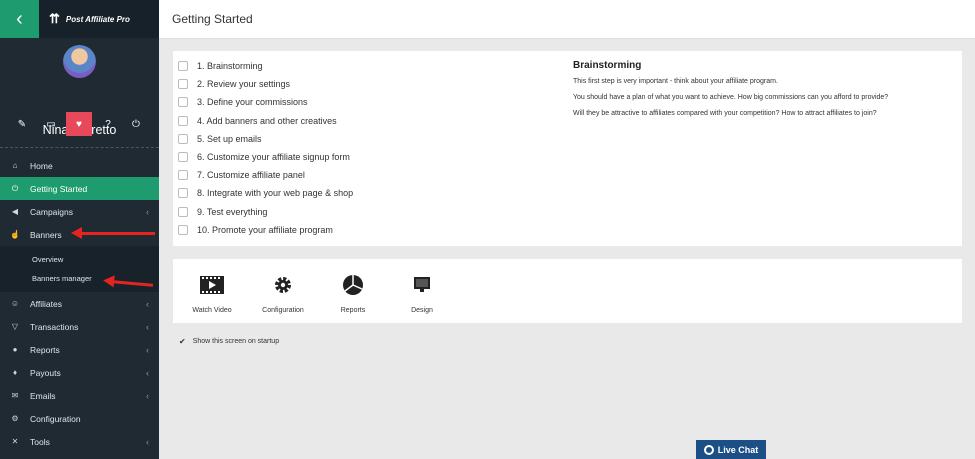 The image size is (975, 459). I want to click on pie-chart-icon: ●, so click(15, 349).